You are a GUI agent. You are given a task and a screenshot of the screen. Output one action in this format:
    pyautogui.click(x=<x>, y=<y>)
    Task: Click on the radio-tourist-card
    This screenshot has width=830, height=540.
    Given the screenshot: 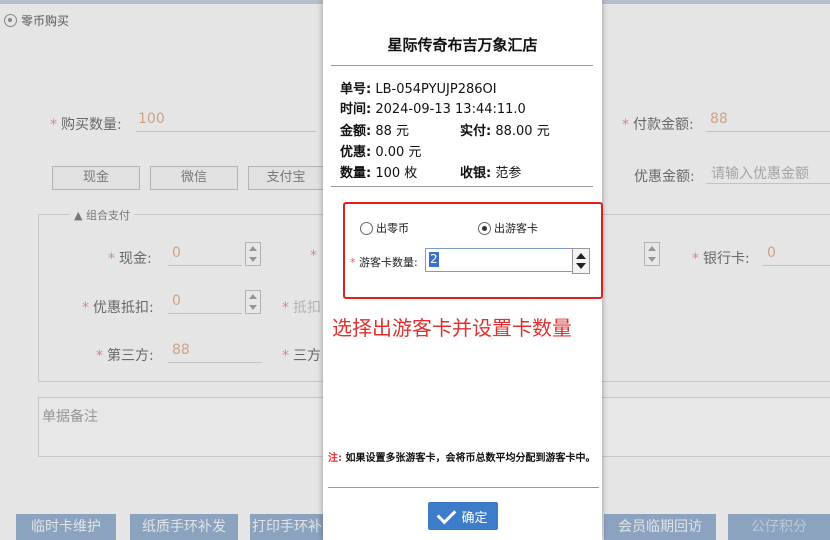 What is the action you would take?
    pyautogui.click(x=484, y=228)
    